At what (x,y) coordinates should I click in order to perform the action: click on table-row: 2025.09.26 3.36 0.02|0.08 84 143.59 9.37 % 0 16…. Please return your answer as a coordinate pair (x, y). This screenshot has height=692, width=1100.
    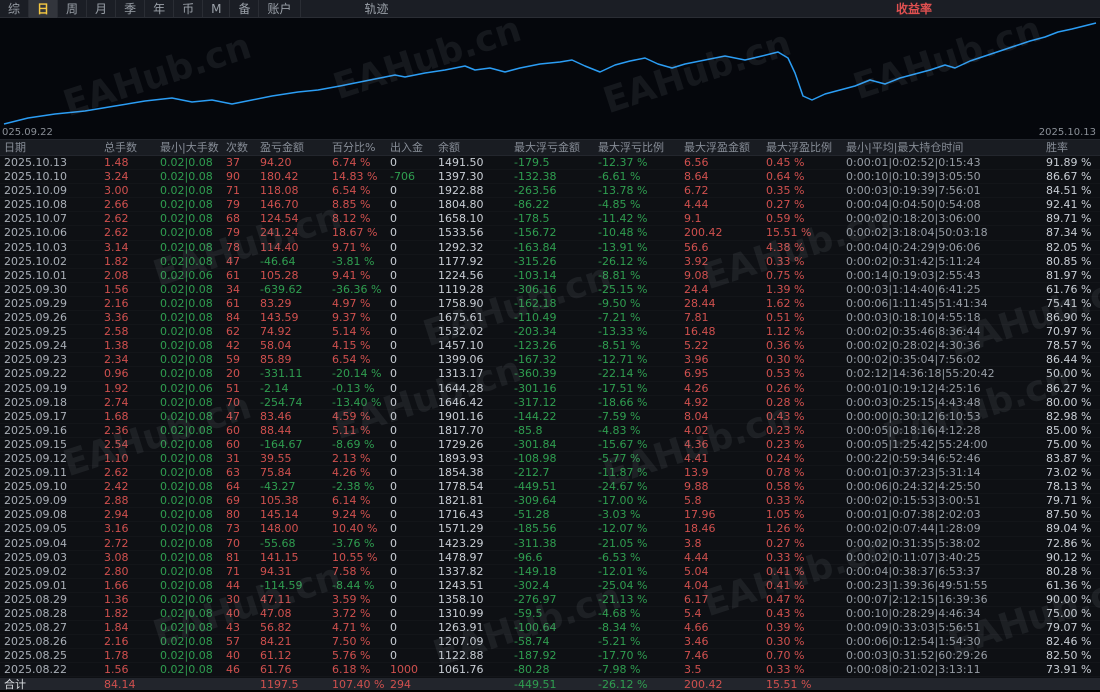
    Looking at the image, I should click on (550, 318).